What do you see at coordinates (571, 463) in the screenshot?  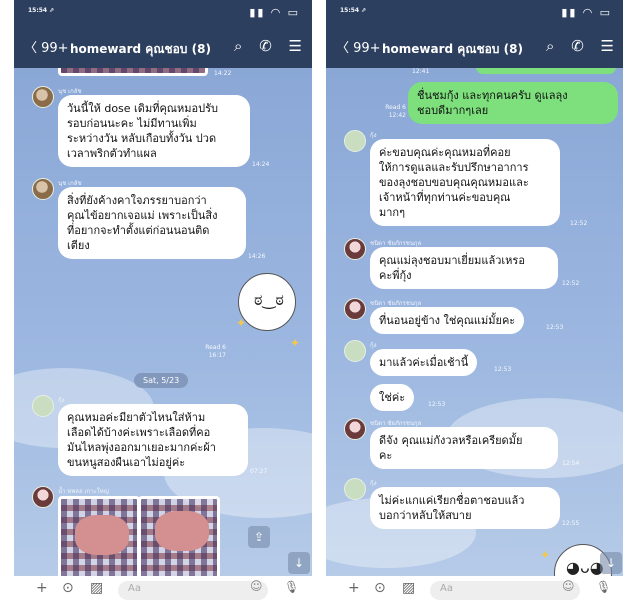 I see `message-time: 12:54` at bounding box center [571, 463].